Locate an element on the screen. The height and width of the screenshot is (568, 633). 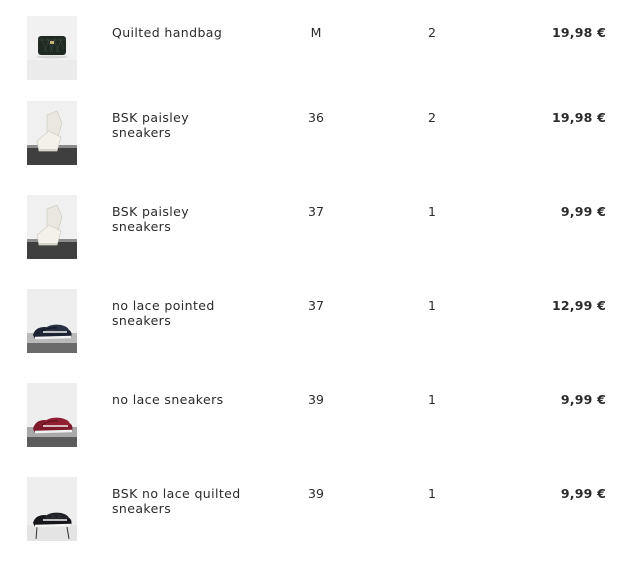
order-item-row: Quilted handbag M 2 19,98 € is located at coordinates (316, 48).